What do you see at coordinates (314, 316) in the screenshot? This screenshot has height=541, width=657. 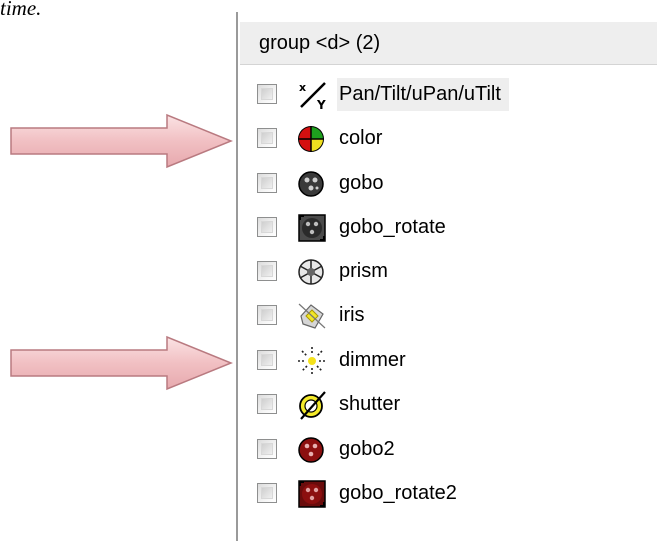 I see `iris-icon` at bounding box center [314, 316].